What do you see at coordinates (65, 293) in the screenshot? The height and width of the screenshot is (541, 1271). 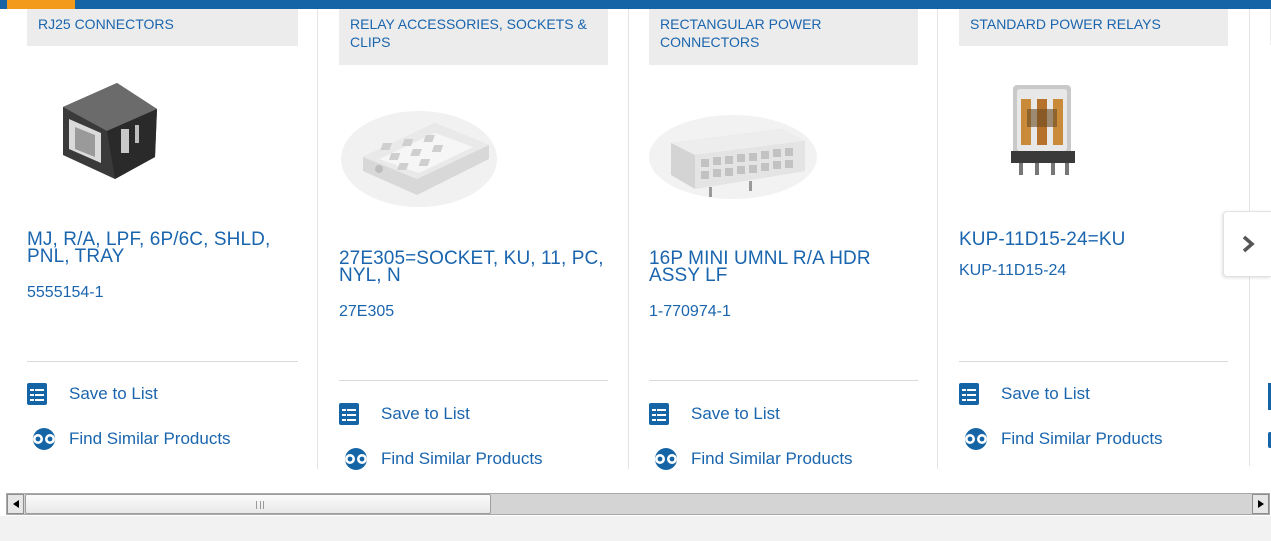 I see `part-number: 5555154-1` at bounding box center [65, 293].